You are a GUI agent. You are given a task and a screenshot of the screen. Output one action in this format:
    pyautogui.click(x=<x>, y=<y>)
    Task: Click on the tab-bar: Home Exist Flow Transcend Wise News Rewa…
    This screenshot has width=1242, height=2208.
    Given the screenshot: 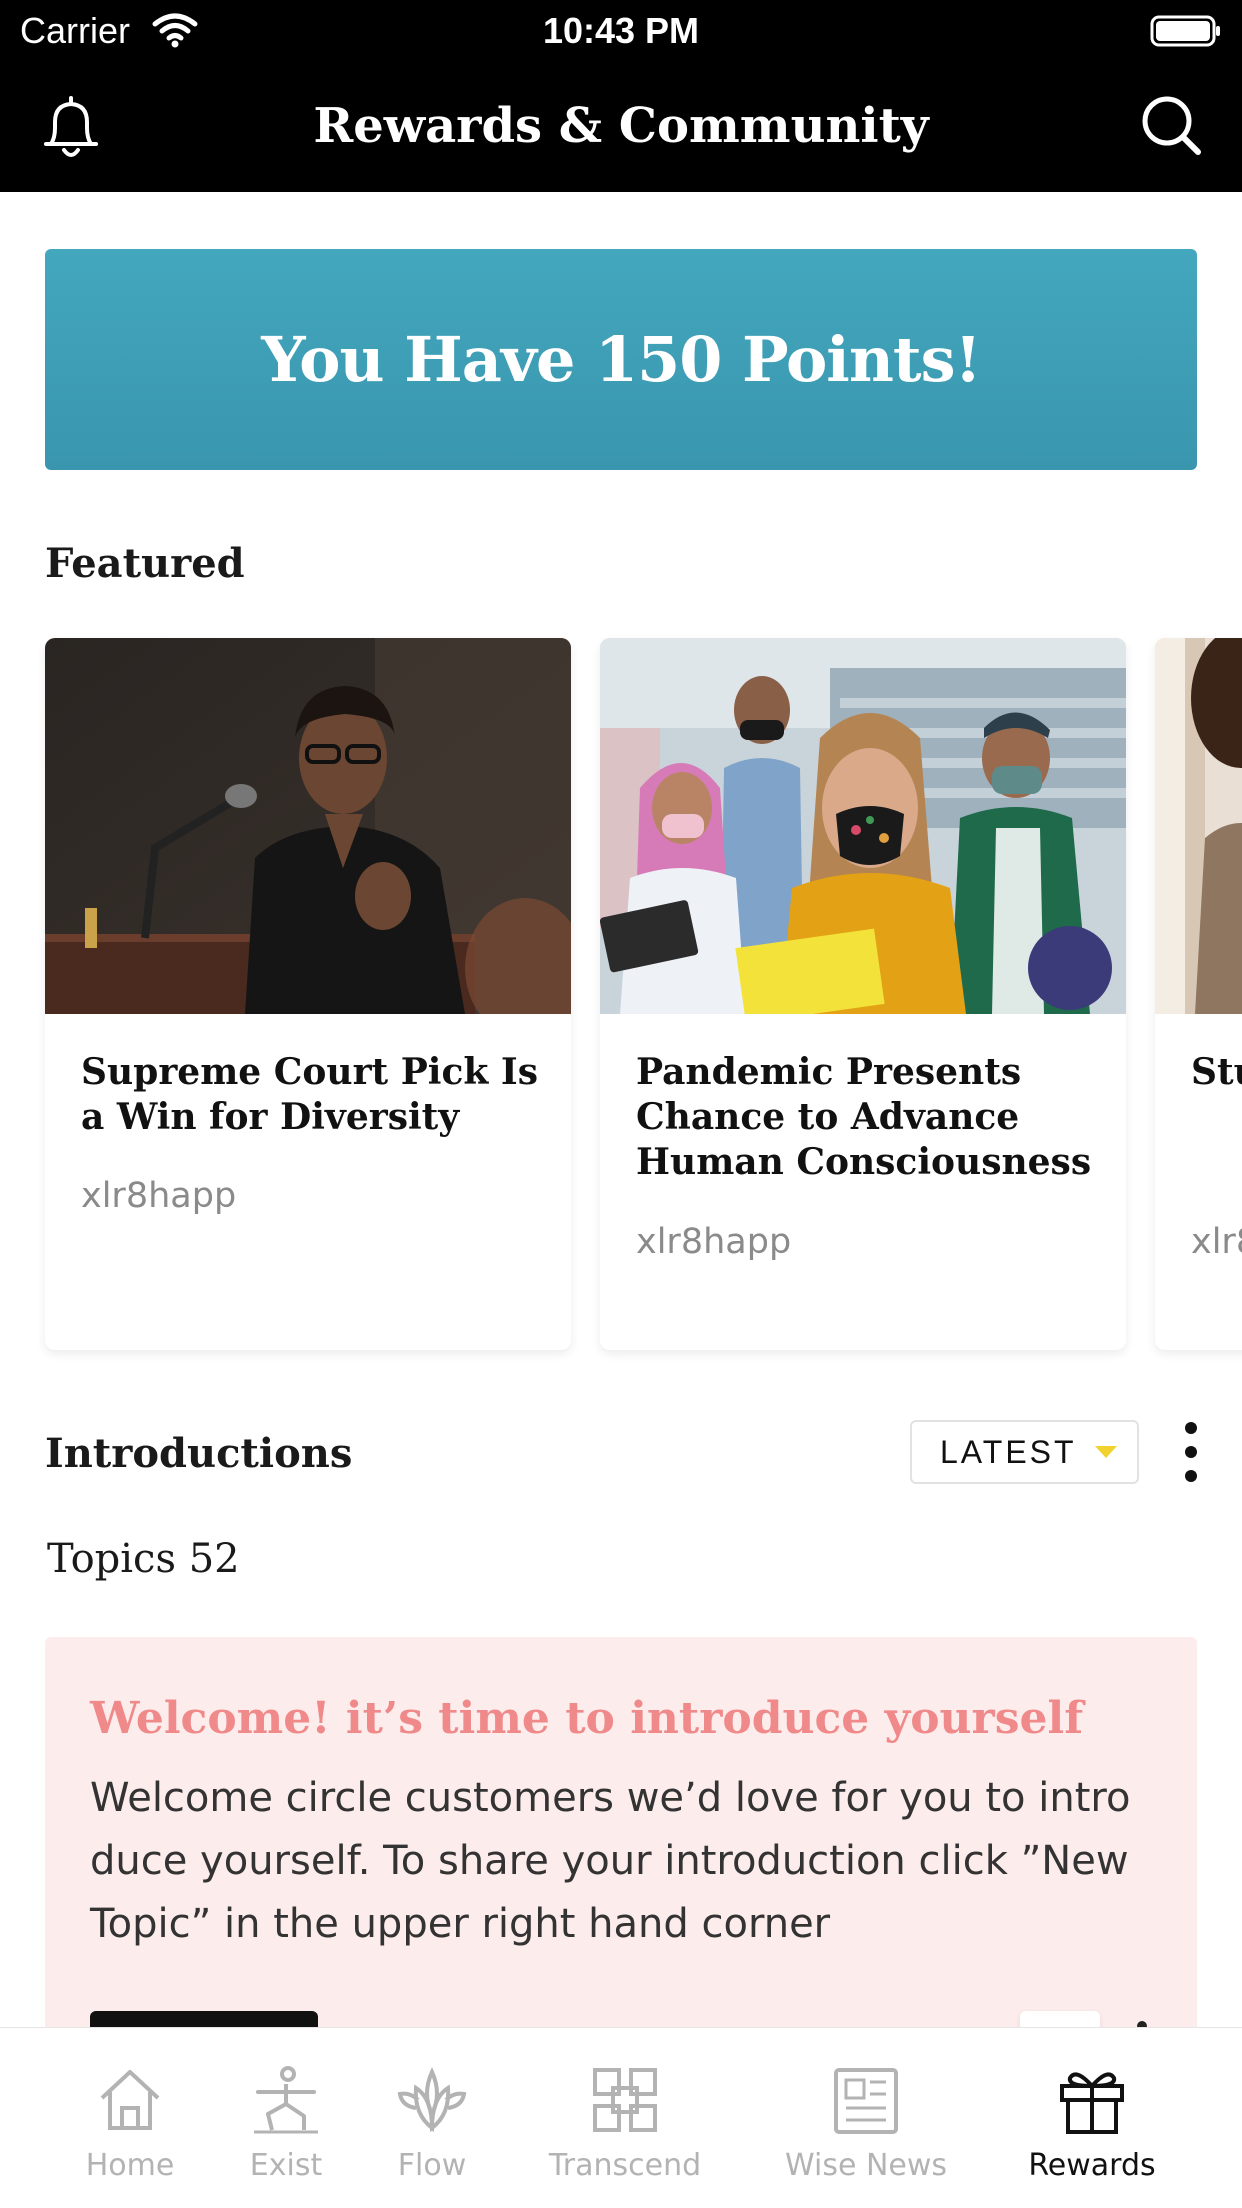 What is the action you would take?
    pyautogui.click(x=621, y=2117)
    